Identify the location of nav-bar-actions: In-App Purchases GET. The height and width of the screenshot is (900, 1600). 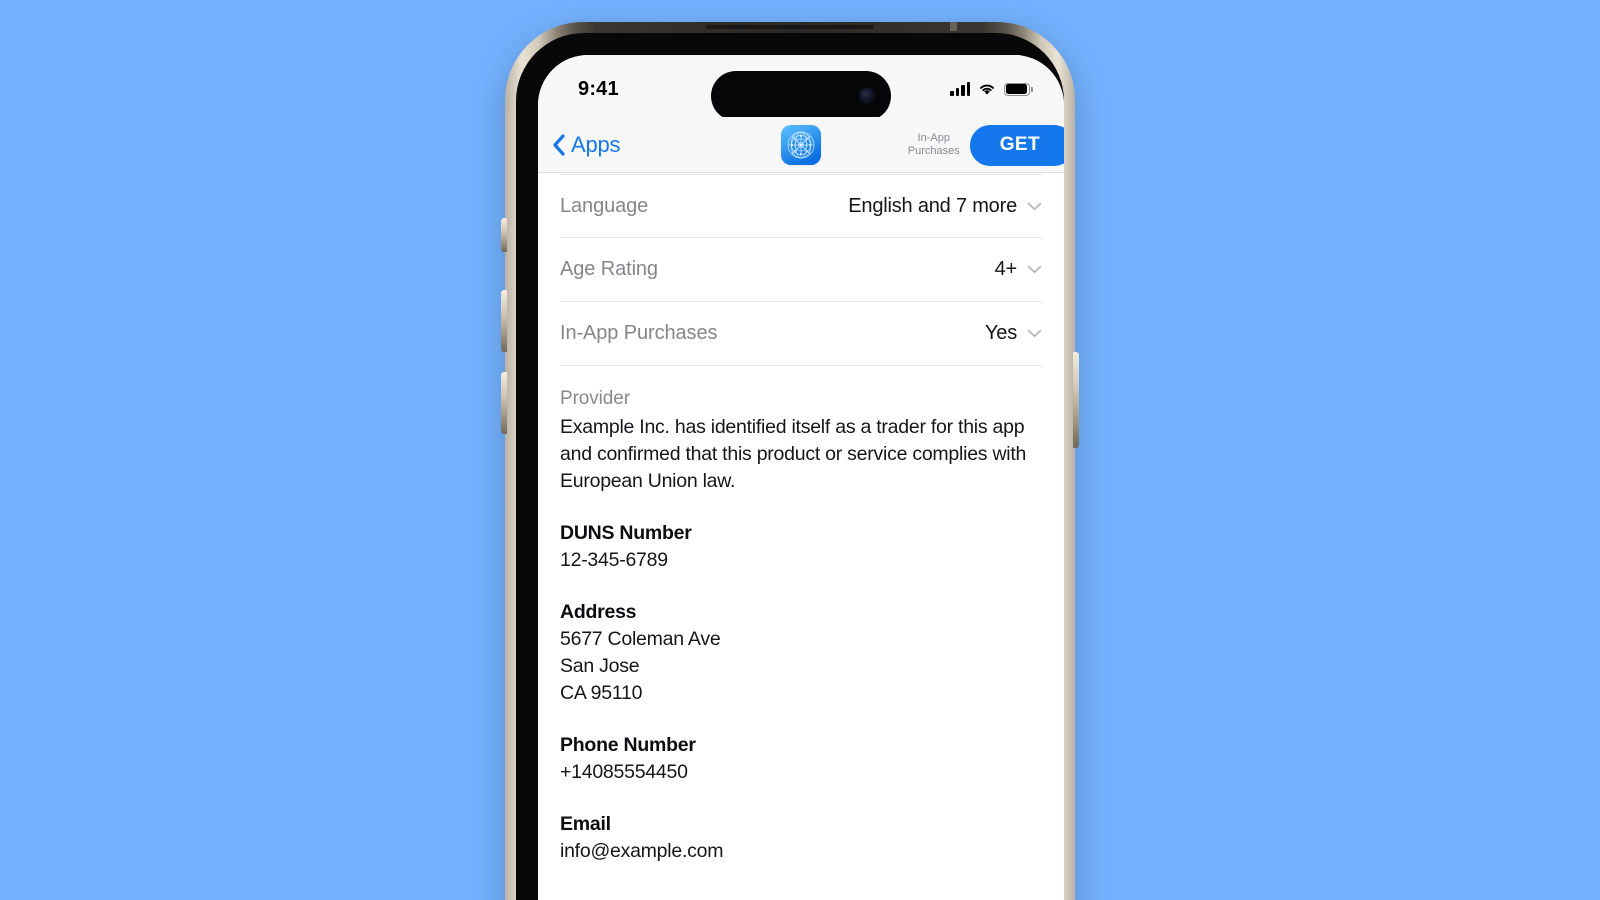
(986, 145).